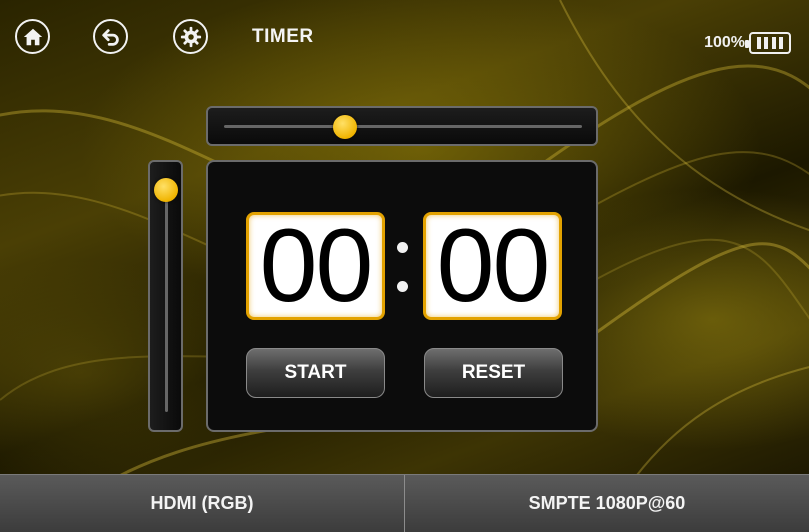 The width and height of the screenshot is (809, 532). I want to click on video-format-label: SMPTE 1080P@60, so click(607, 503).